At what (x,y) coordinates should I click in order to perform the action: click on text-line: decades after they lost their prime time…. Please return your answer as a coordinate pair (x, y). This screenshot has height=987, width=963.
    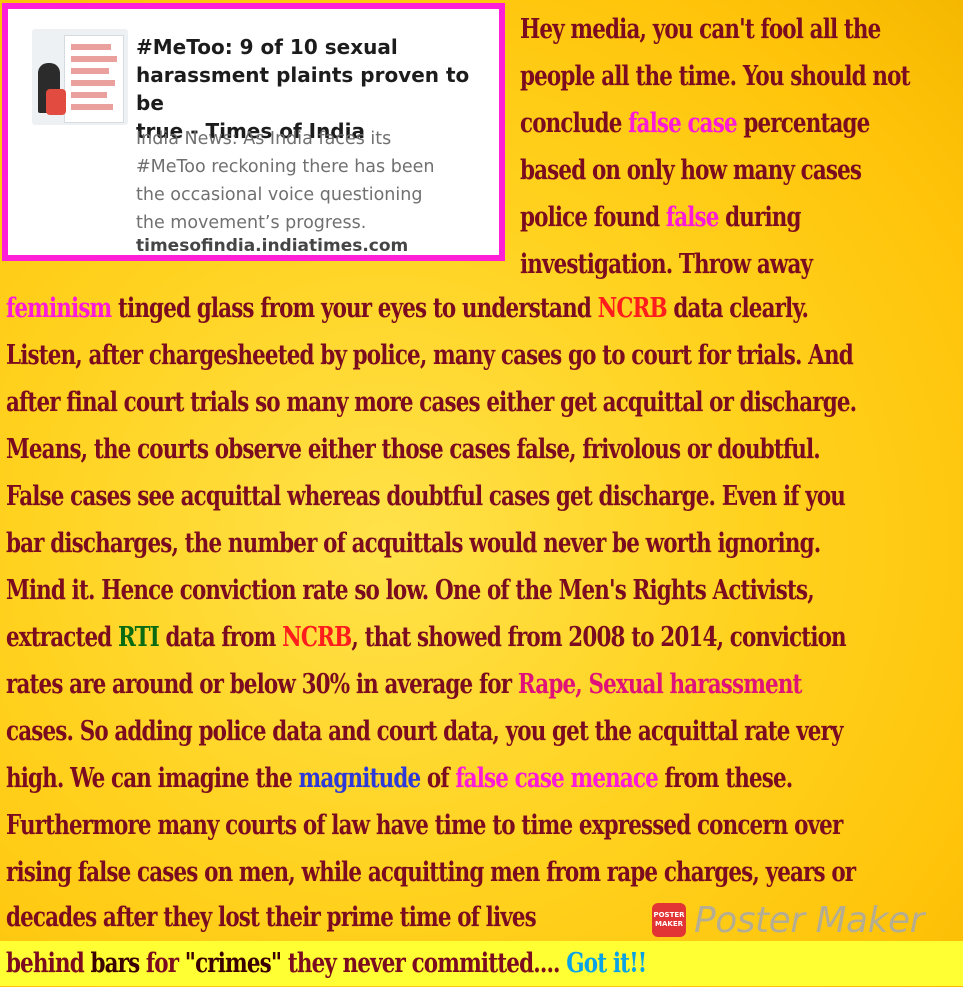
    Looking at the image, I should click on (271, 917).